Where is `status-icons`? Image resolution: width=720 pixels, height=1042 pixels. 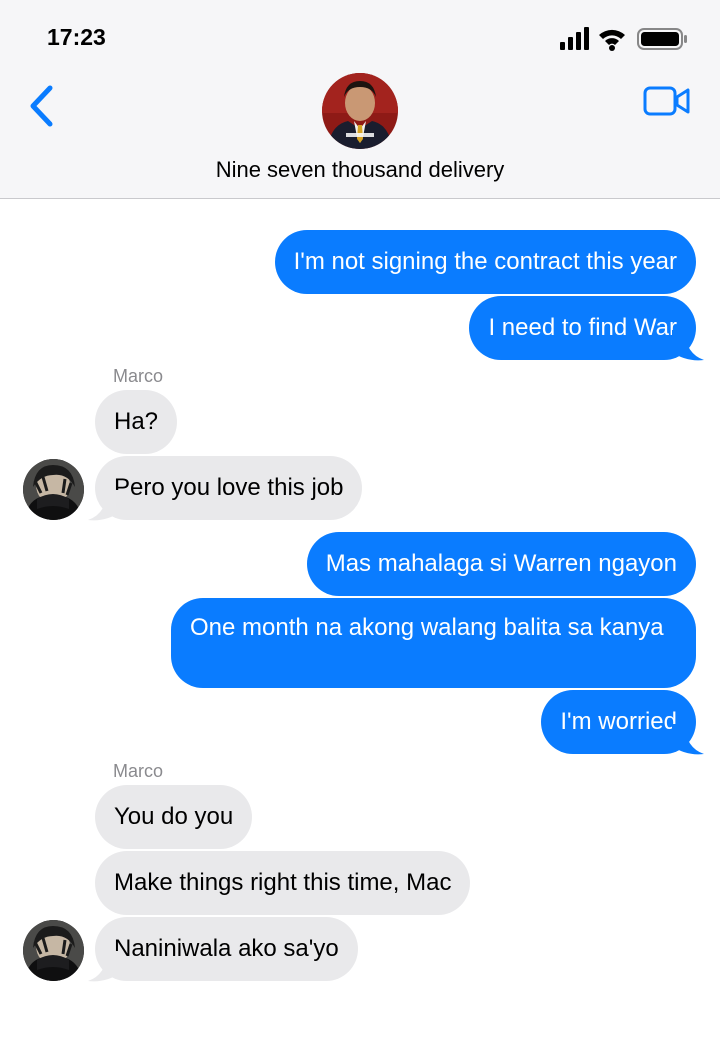
status-icons is located at coordinates (623, 39).